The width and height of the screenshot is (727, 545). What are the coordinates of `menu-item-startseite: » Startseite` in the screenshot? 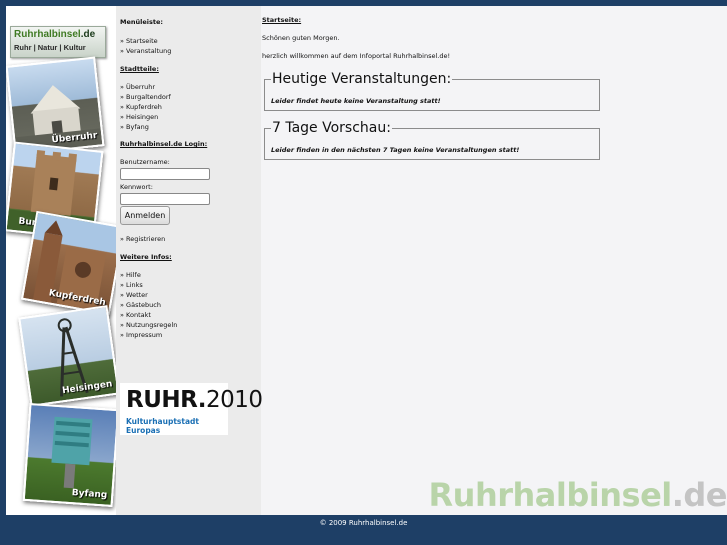 It's located at (139, 41).